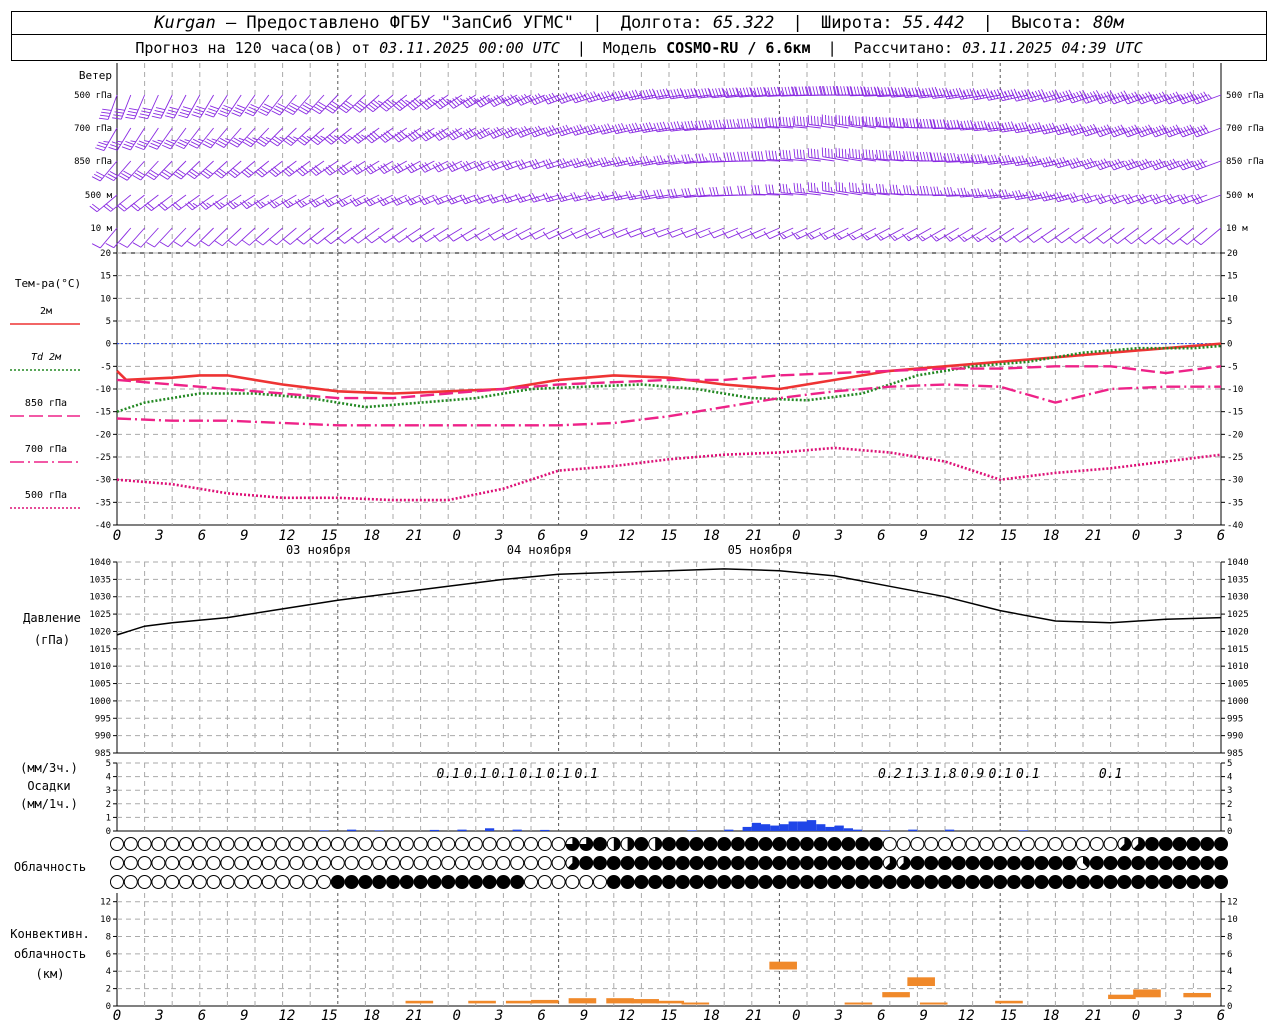 Image resolution: width=1280 pixels, height=1024 pixels. What do you see at coordinates (1221, 536) in the screenshot?
I see `x-tick-label: 6` at bounding box center [1221, 536].